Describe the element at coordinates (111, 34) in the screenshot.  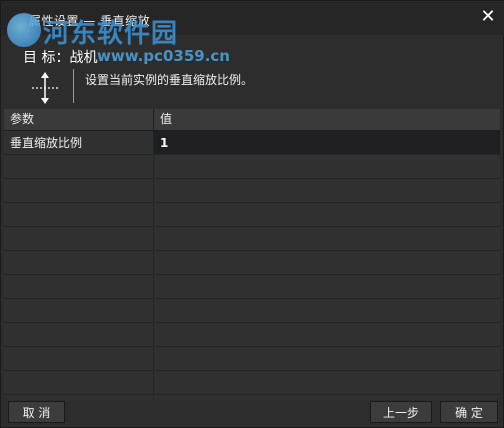
I see `watermark-brand: 河东软件园` at that location.